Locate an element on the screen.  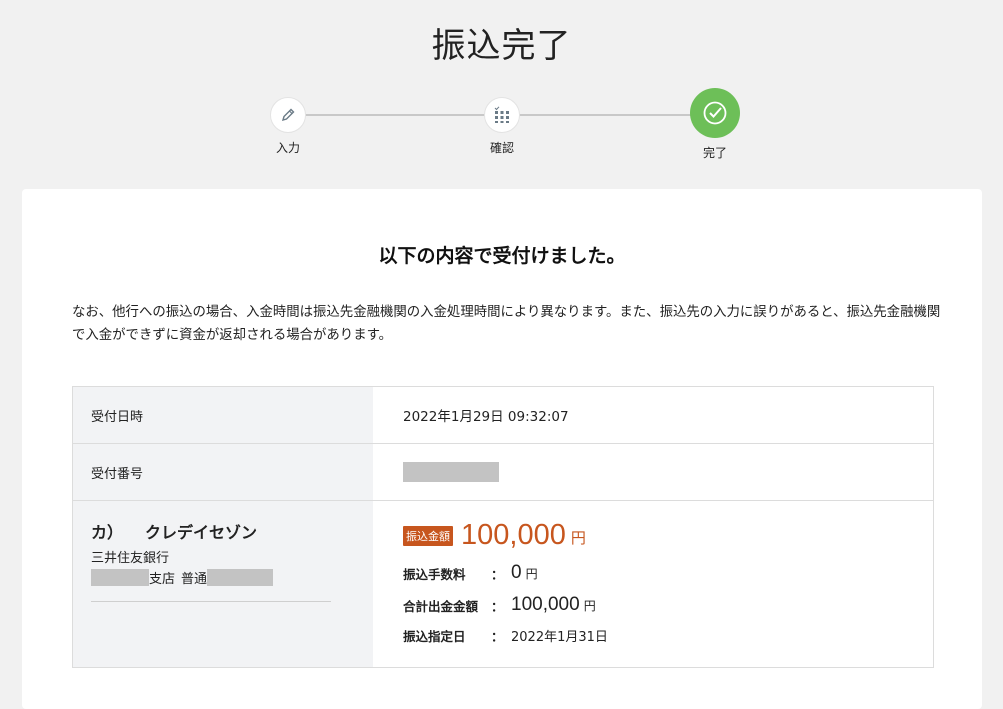
pencil-icon is located at coordinates (288, 115).